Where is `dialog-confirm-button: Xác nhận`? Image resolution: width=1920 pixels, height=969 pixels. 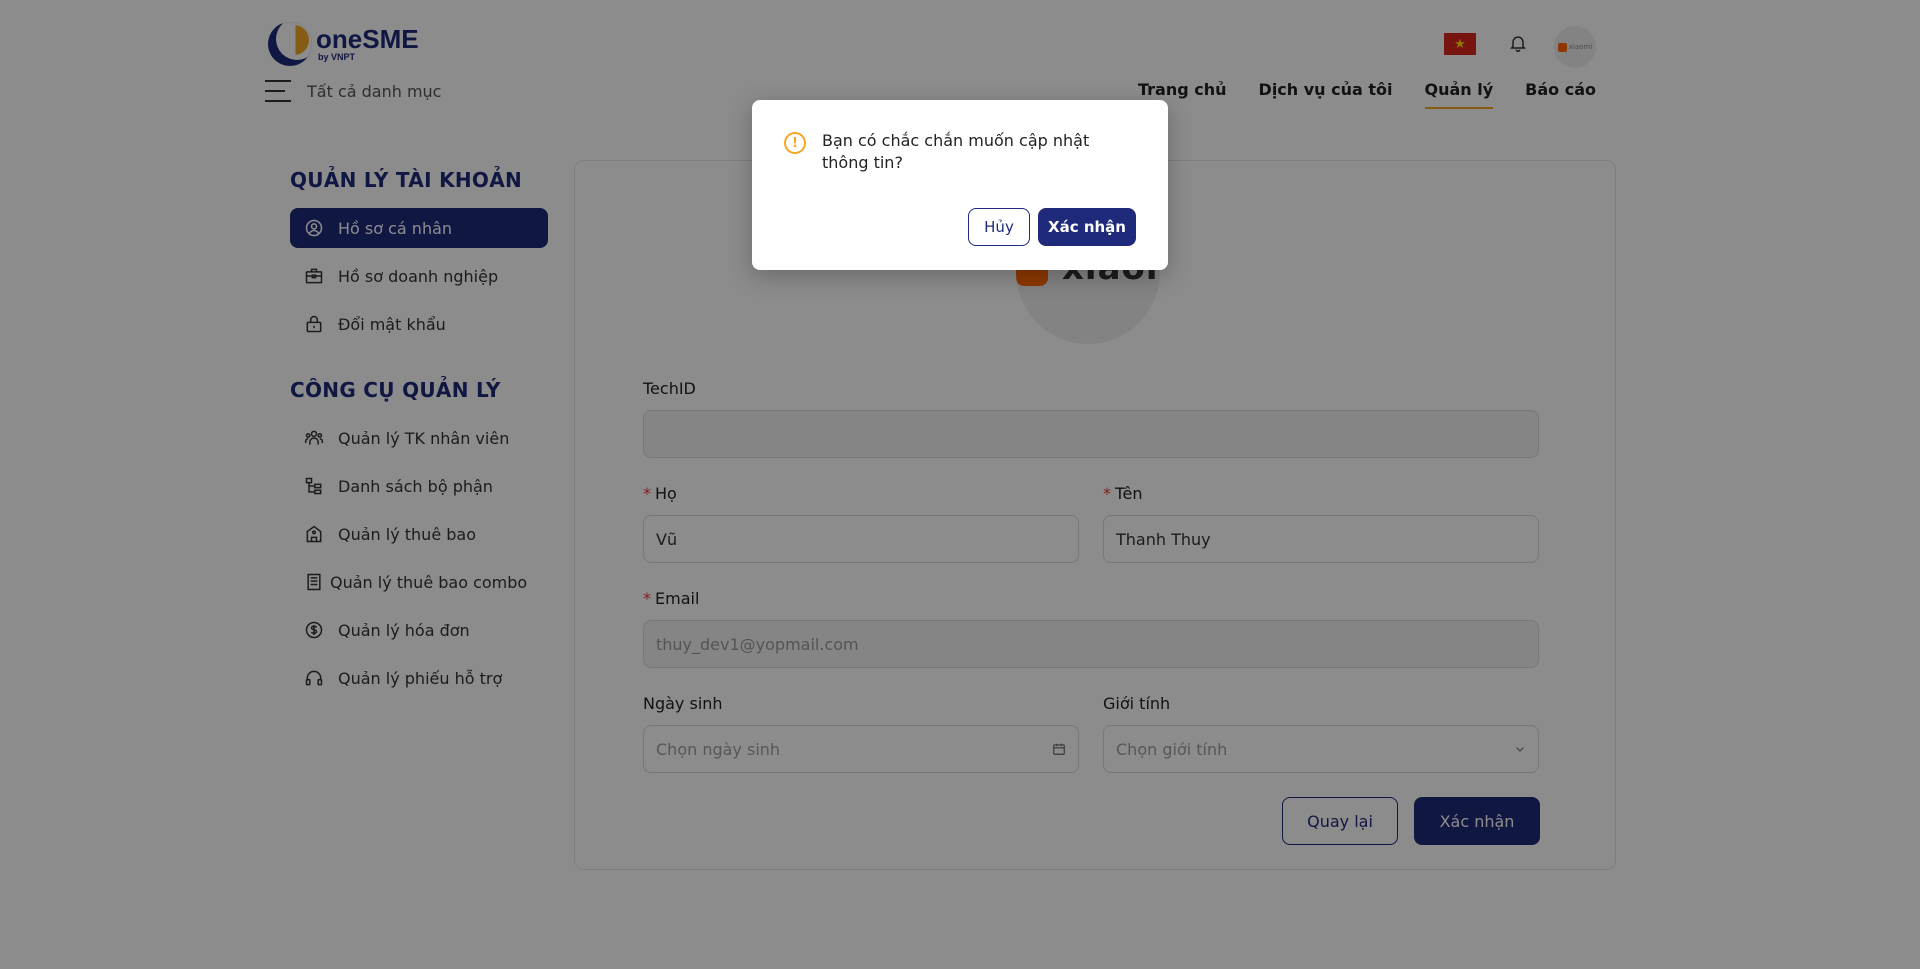
dialog-confirm-button: Xác nhận is located at coordinates (1087, 227).